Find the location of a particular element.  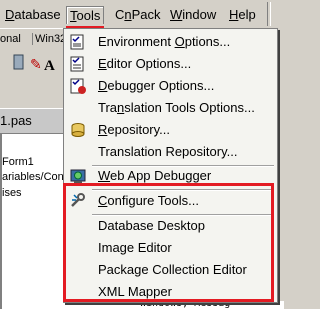

palette-tab: Win32 is located at coordinates (49, 39).